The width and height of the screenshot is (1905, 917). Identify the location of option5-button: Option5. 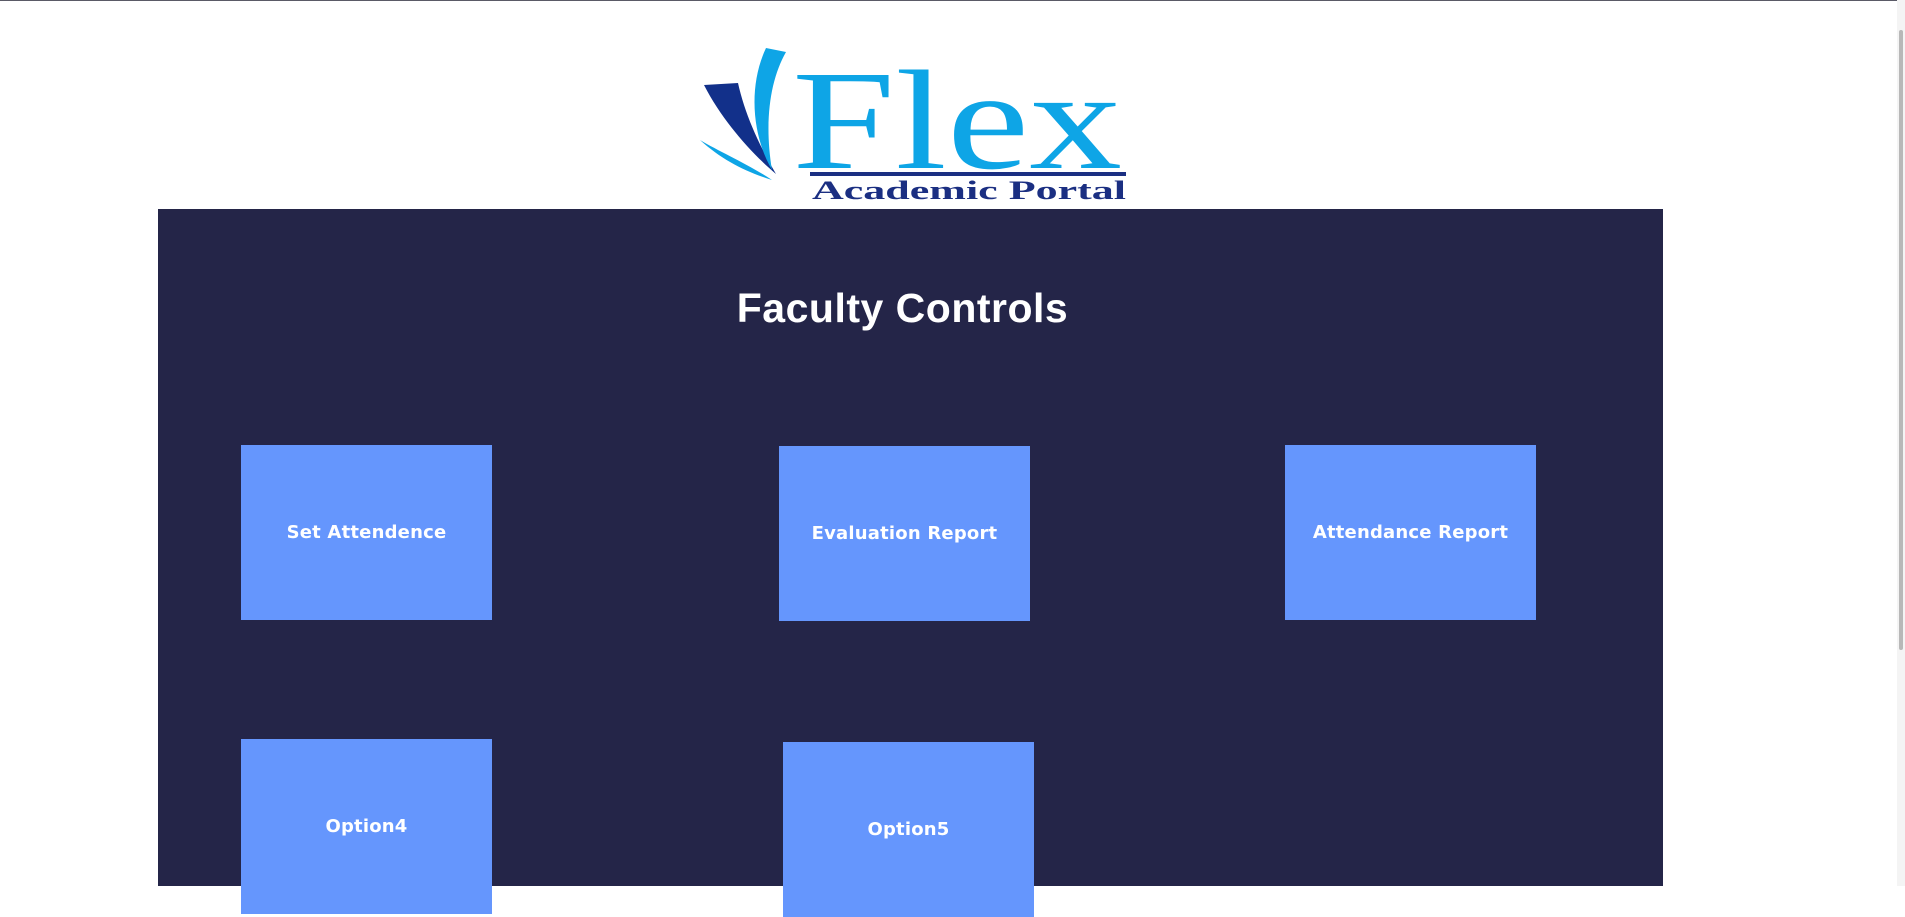
(908, 829).